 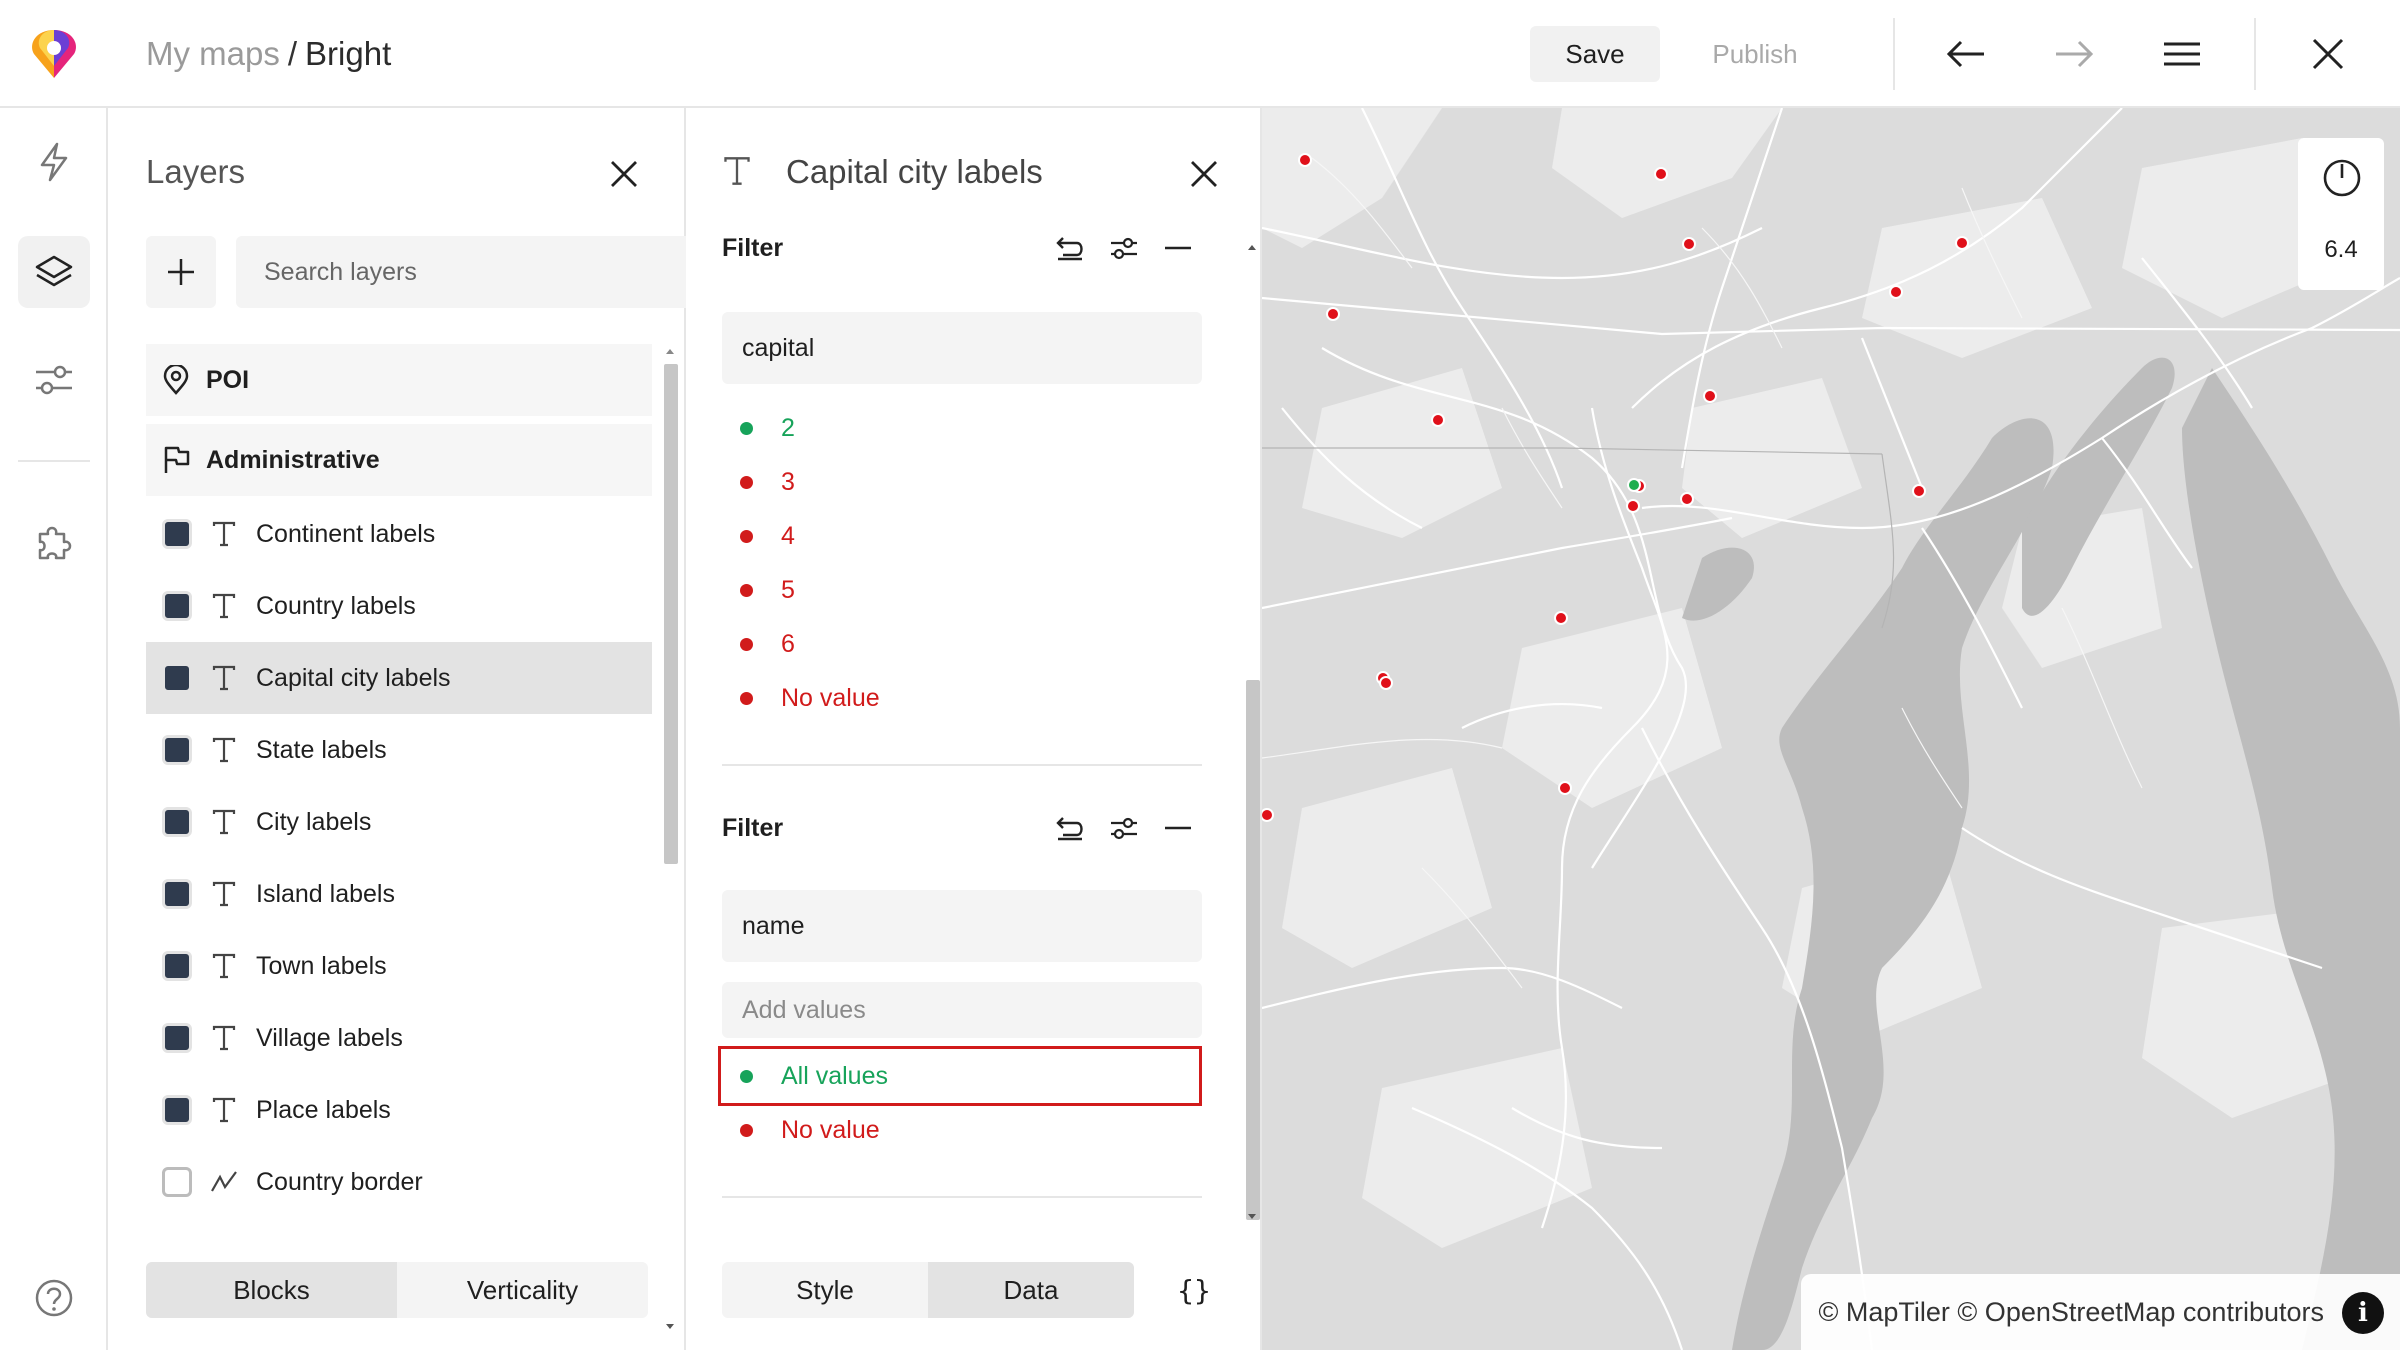 I want to click on editor-scrollbar, so click(x=1252, y=735).